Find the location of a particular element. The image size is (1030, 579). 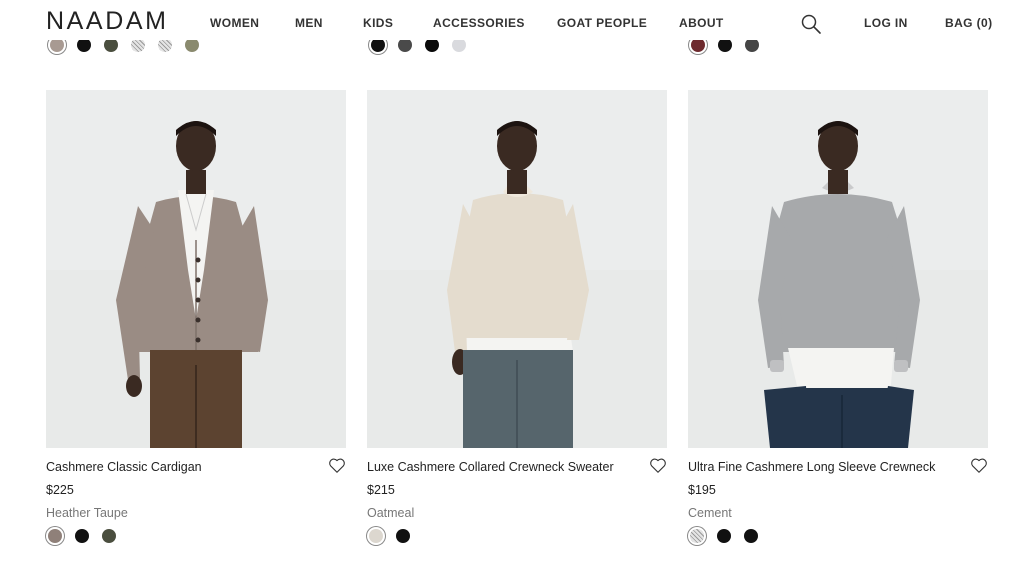

product-color-name: Heather Taupe is located at coordinates (87, 513).